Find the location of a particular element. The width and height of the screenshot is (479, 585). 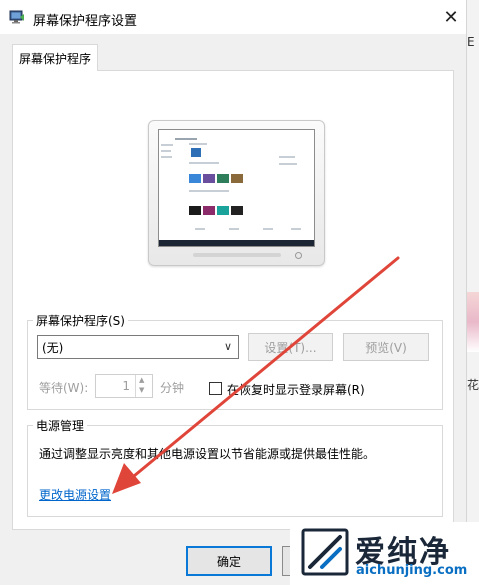

screensaver-group-label: 屏幕保护程序(S) is located at coordinates (80, 320).